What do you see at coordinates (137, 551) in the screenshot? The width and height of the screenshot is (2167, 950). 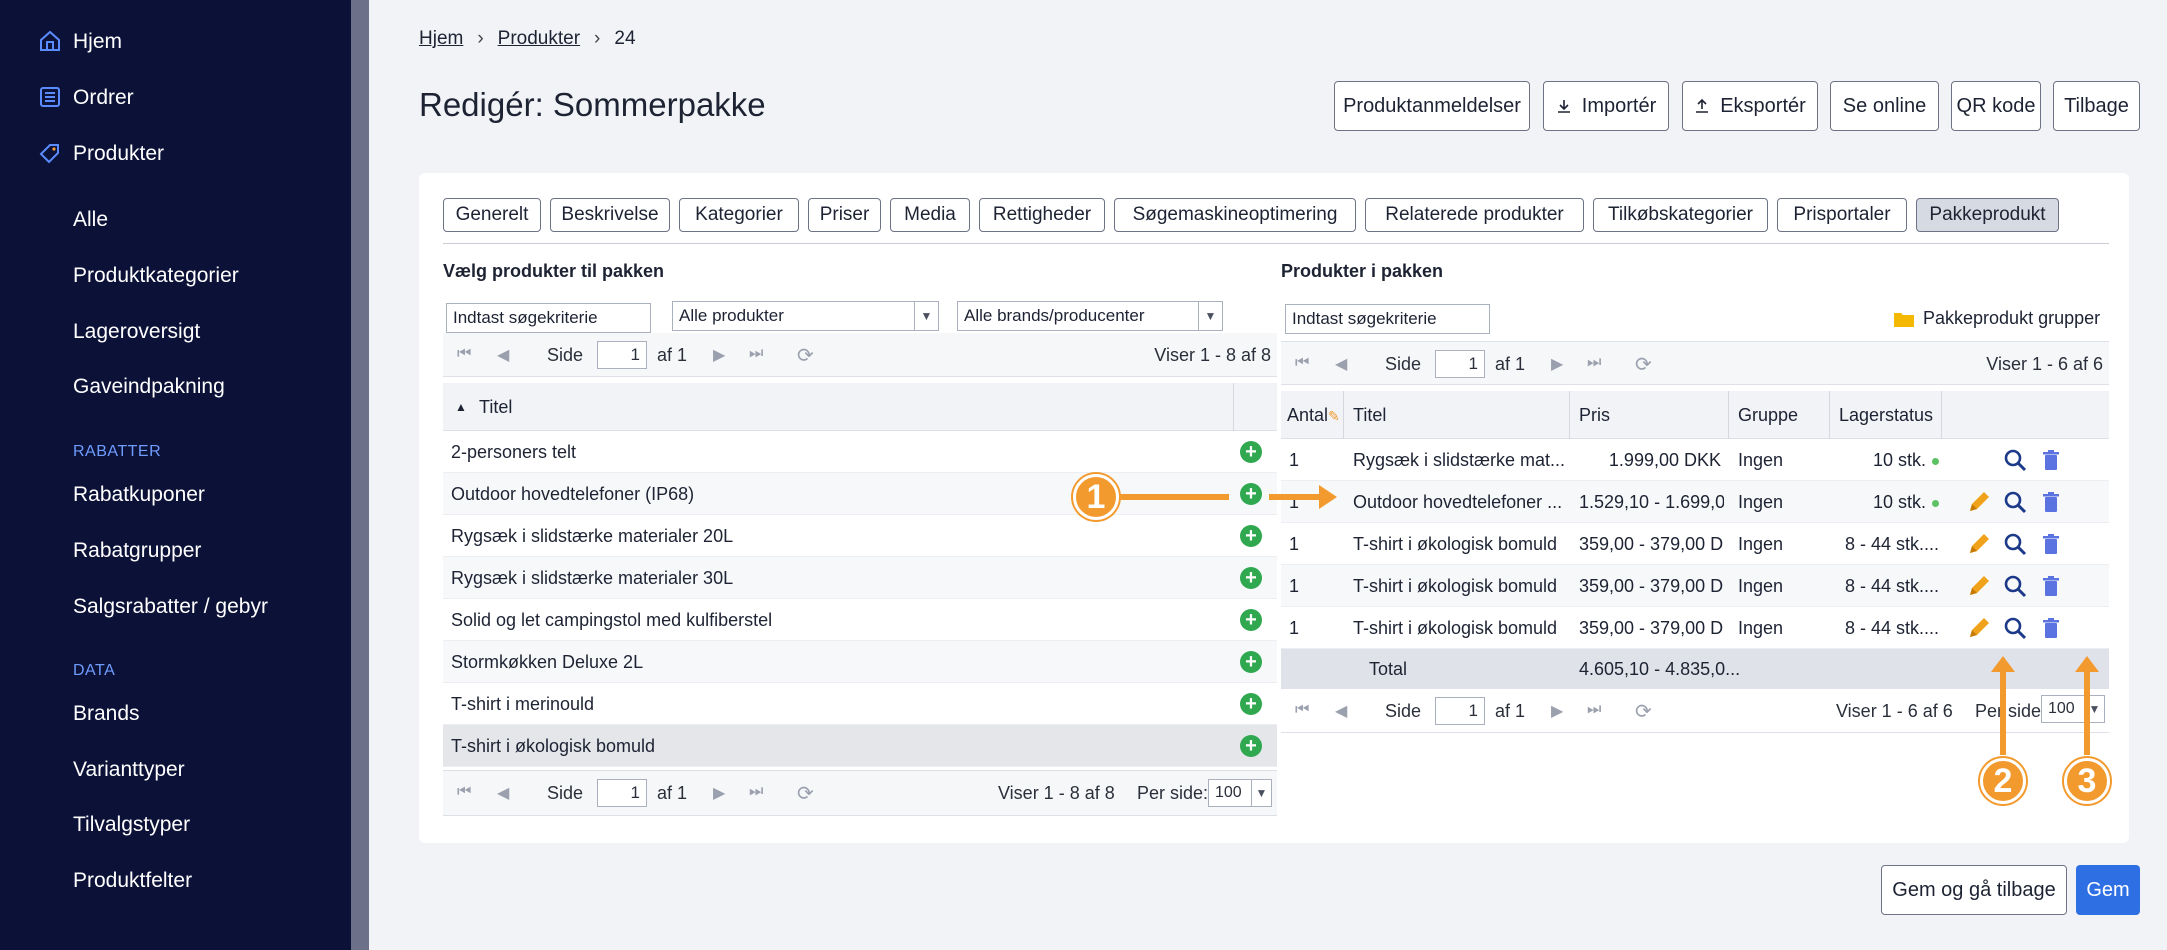 I see `sidebar-item-discount-groups: Rabatgrupper` at bounding box center [137, 551].